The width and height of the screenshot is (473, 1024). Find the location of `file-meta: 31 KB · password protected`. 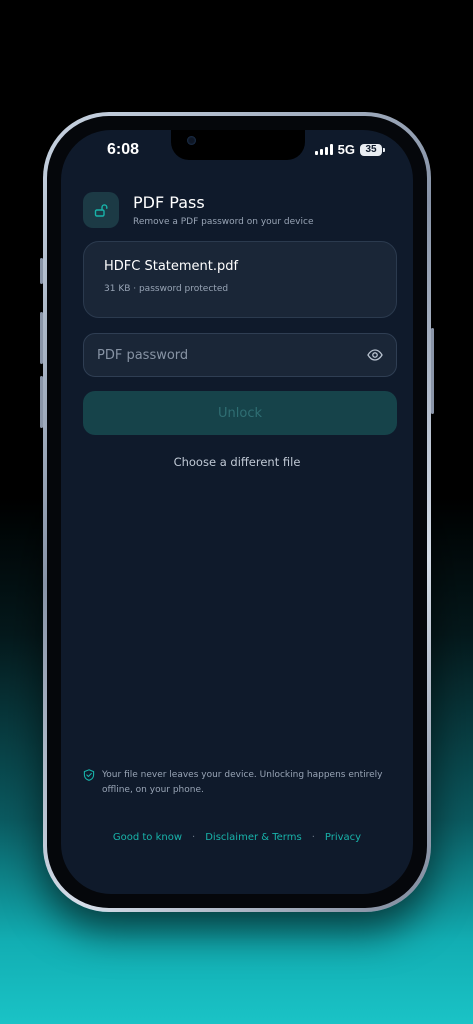

file-meta: 31 KB · password protected is located at coordinates (166, 289).